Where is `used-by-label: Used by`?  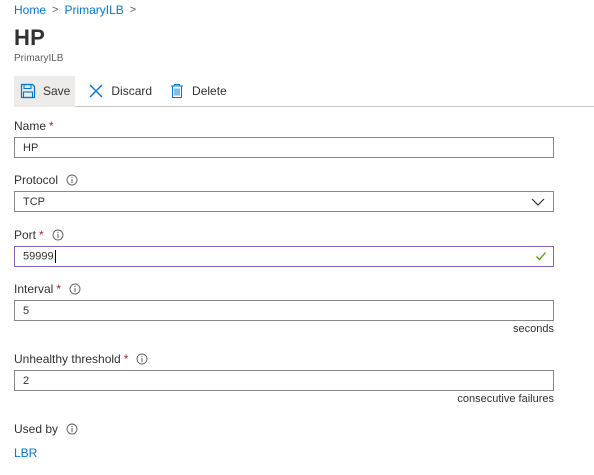 used-by-label: Used by is located at coordinates (46, 429).